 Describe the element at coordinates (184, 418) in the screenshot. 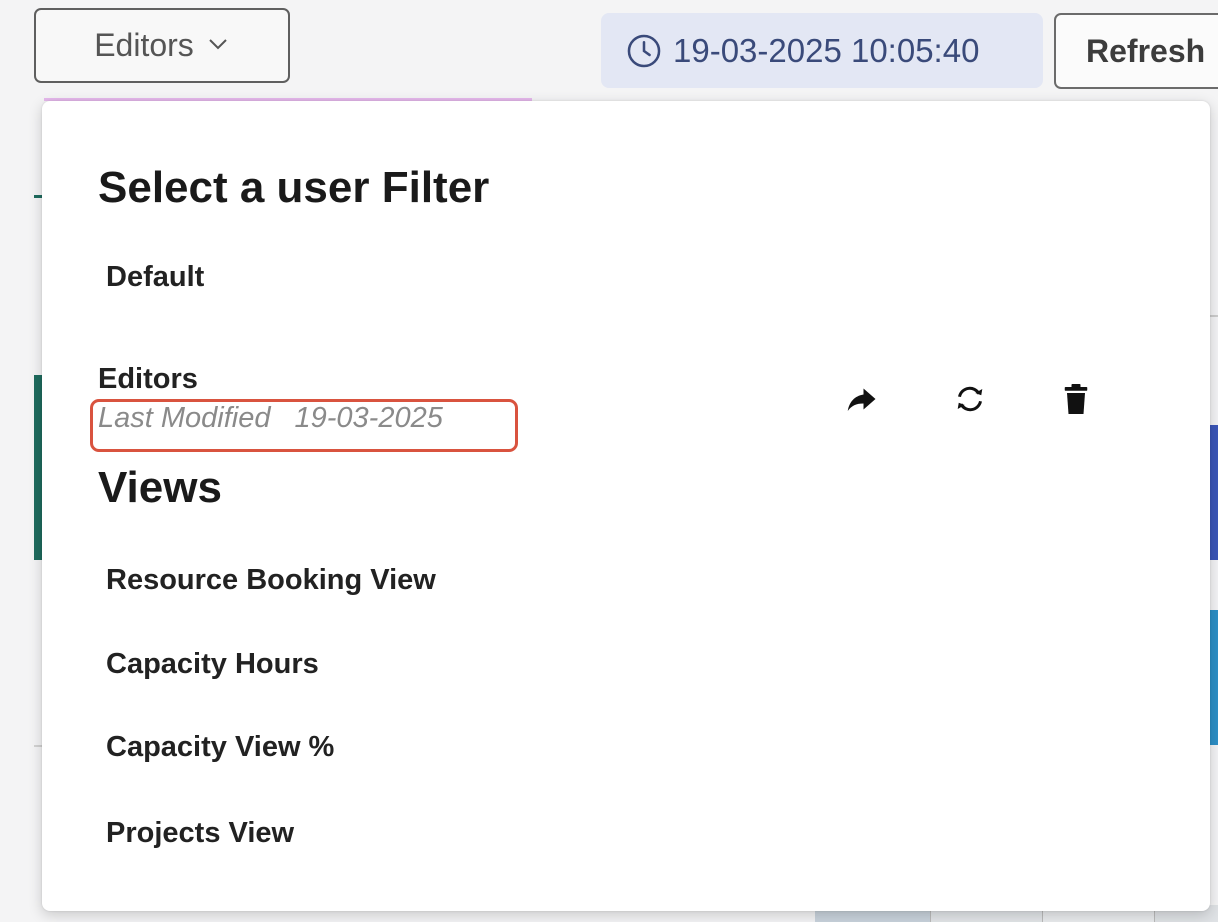

I see `last-modified-label: Last Modified` at that location.